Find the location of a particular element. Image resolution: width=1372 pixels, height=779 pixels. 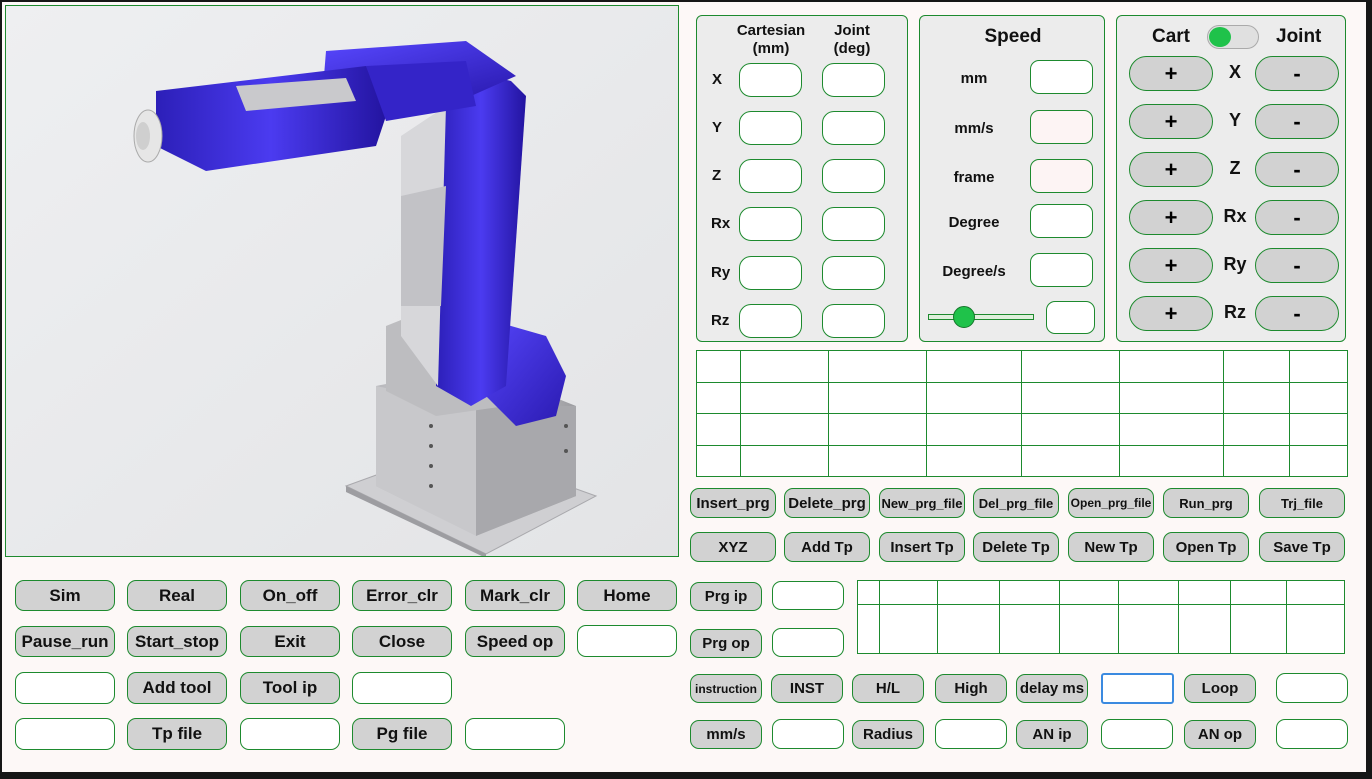

an-op-field is located at coordinates (1312, 734).